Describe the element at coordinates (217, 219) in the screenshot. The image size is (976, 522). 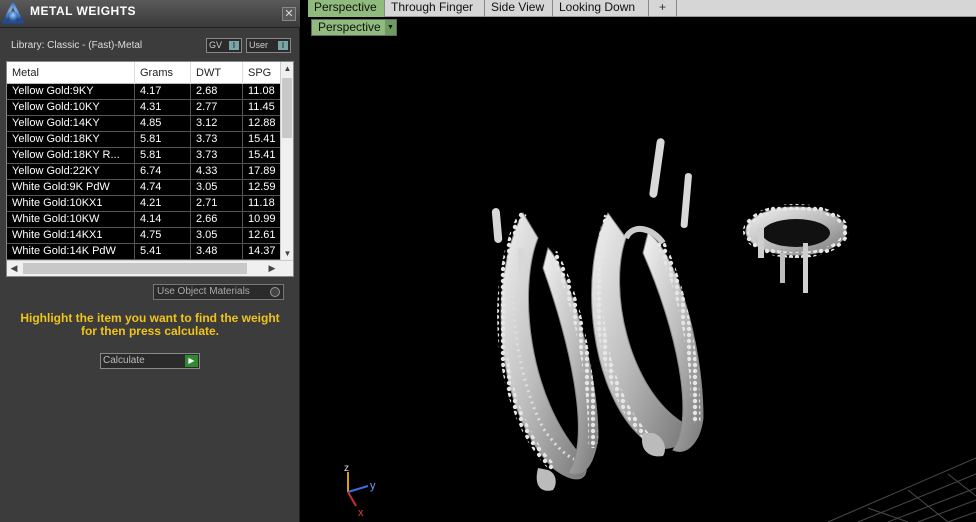
I see `dwt-cell: 2.66` at that location.